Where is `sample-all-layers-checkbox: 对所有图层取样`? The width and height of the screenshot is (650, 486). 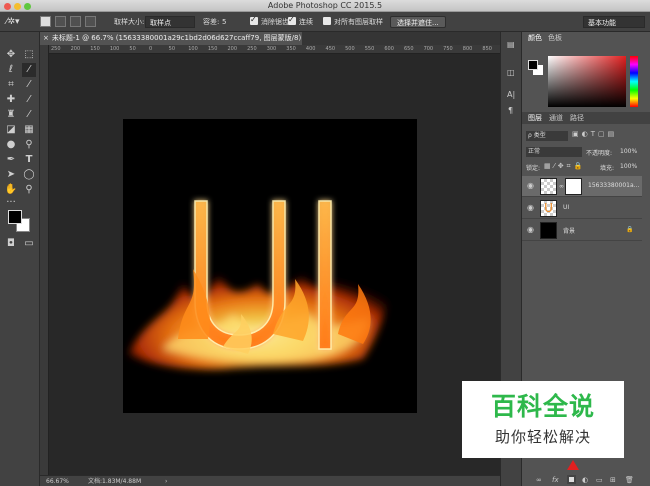 sample-all-layers-checkbox: 对所有图层取样 is located at coordinates (353, 22).